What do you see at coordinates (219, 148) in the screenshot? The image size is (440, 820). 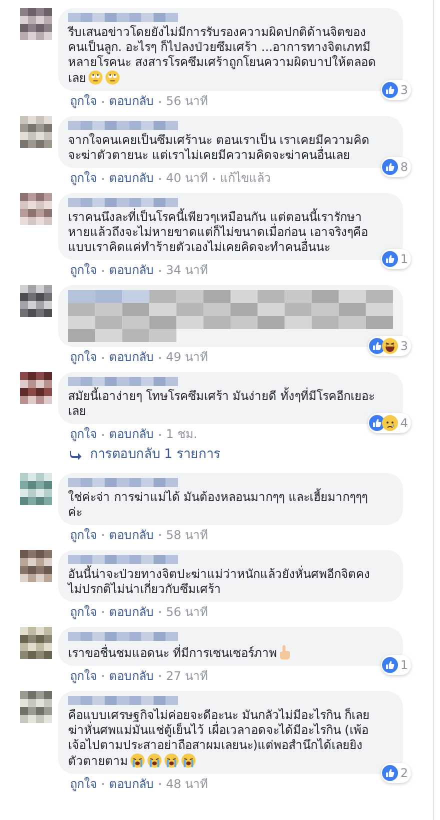 I see `comment-text: จากใจคนเคยเป็นซึมเศร้านะ ตอนเราเป็น เราเคยมีความคิดจะฆ่าตัวตายนะ แต่เราไม่เคยมีความคิดจะฆ่าคนอื่นเลย` at bounding box center [219, 148].